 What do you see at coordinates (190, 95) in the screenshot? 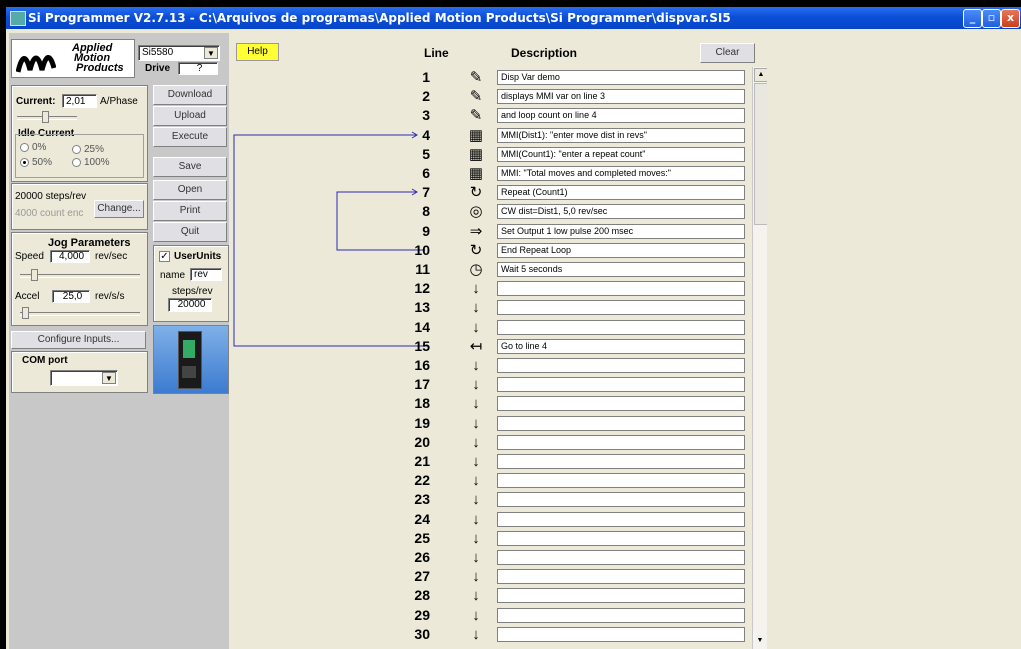
I see `download-button: Download` at bounding box center [190, 95].